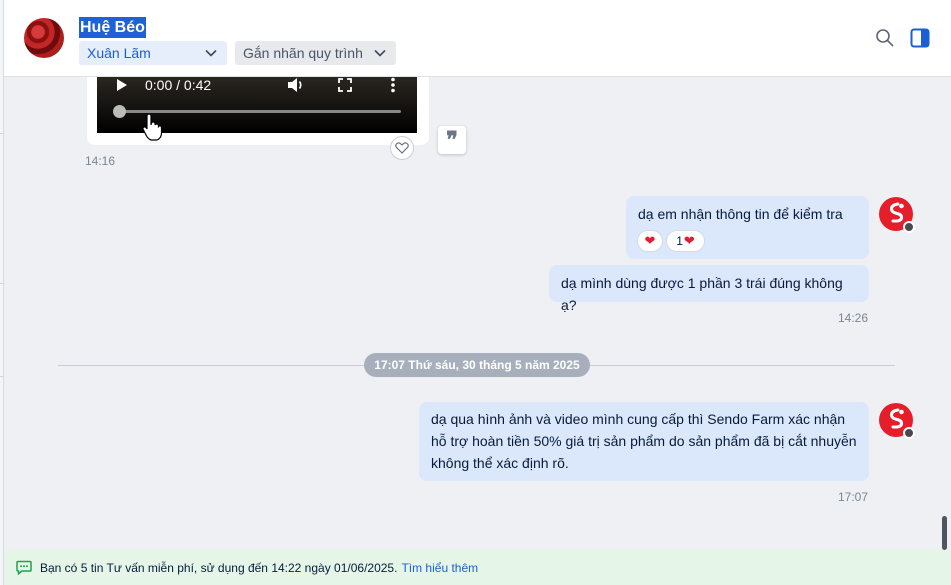 The image size is (951, 585). I want to click on reaction-count: 1, so click(679, 241).